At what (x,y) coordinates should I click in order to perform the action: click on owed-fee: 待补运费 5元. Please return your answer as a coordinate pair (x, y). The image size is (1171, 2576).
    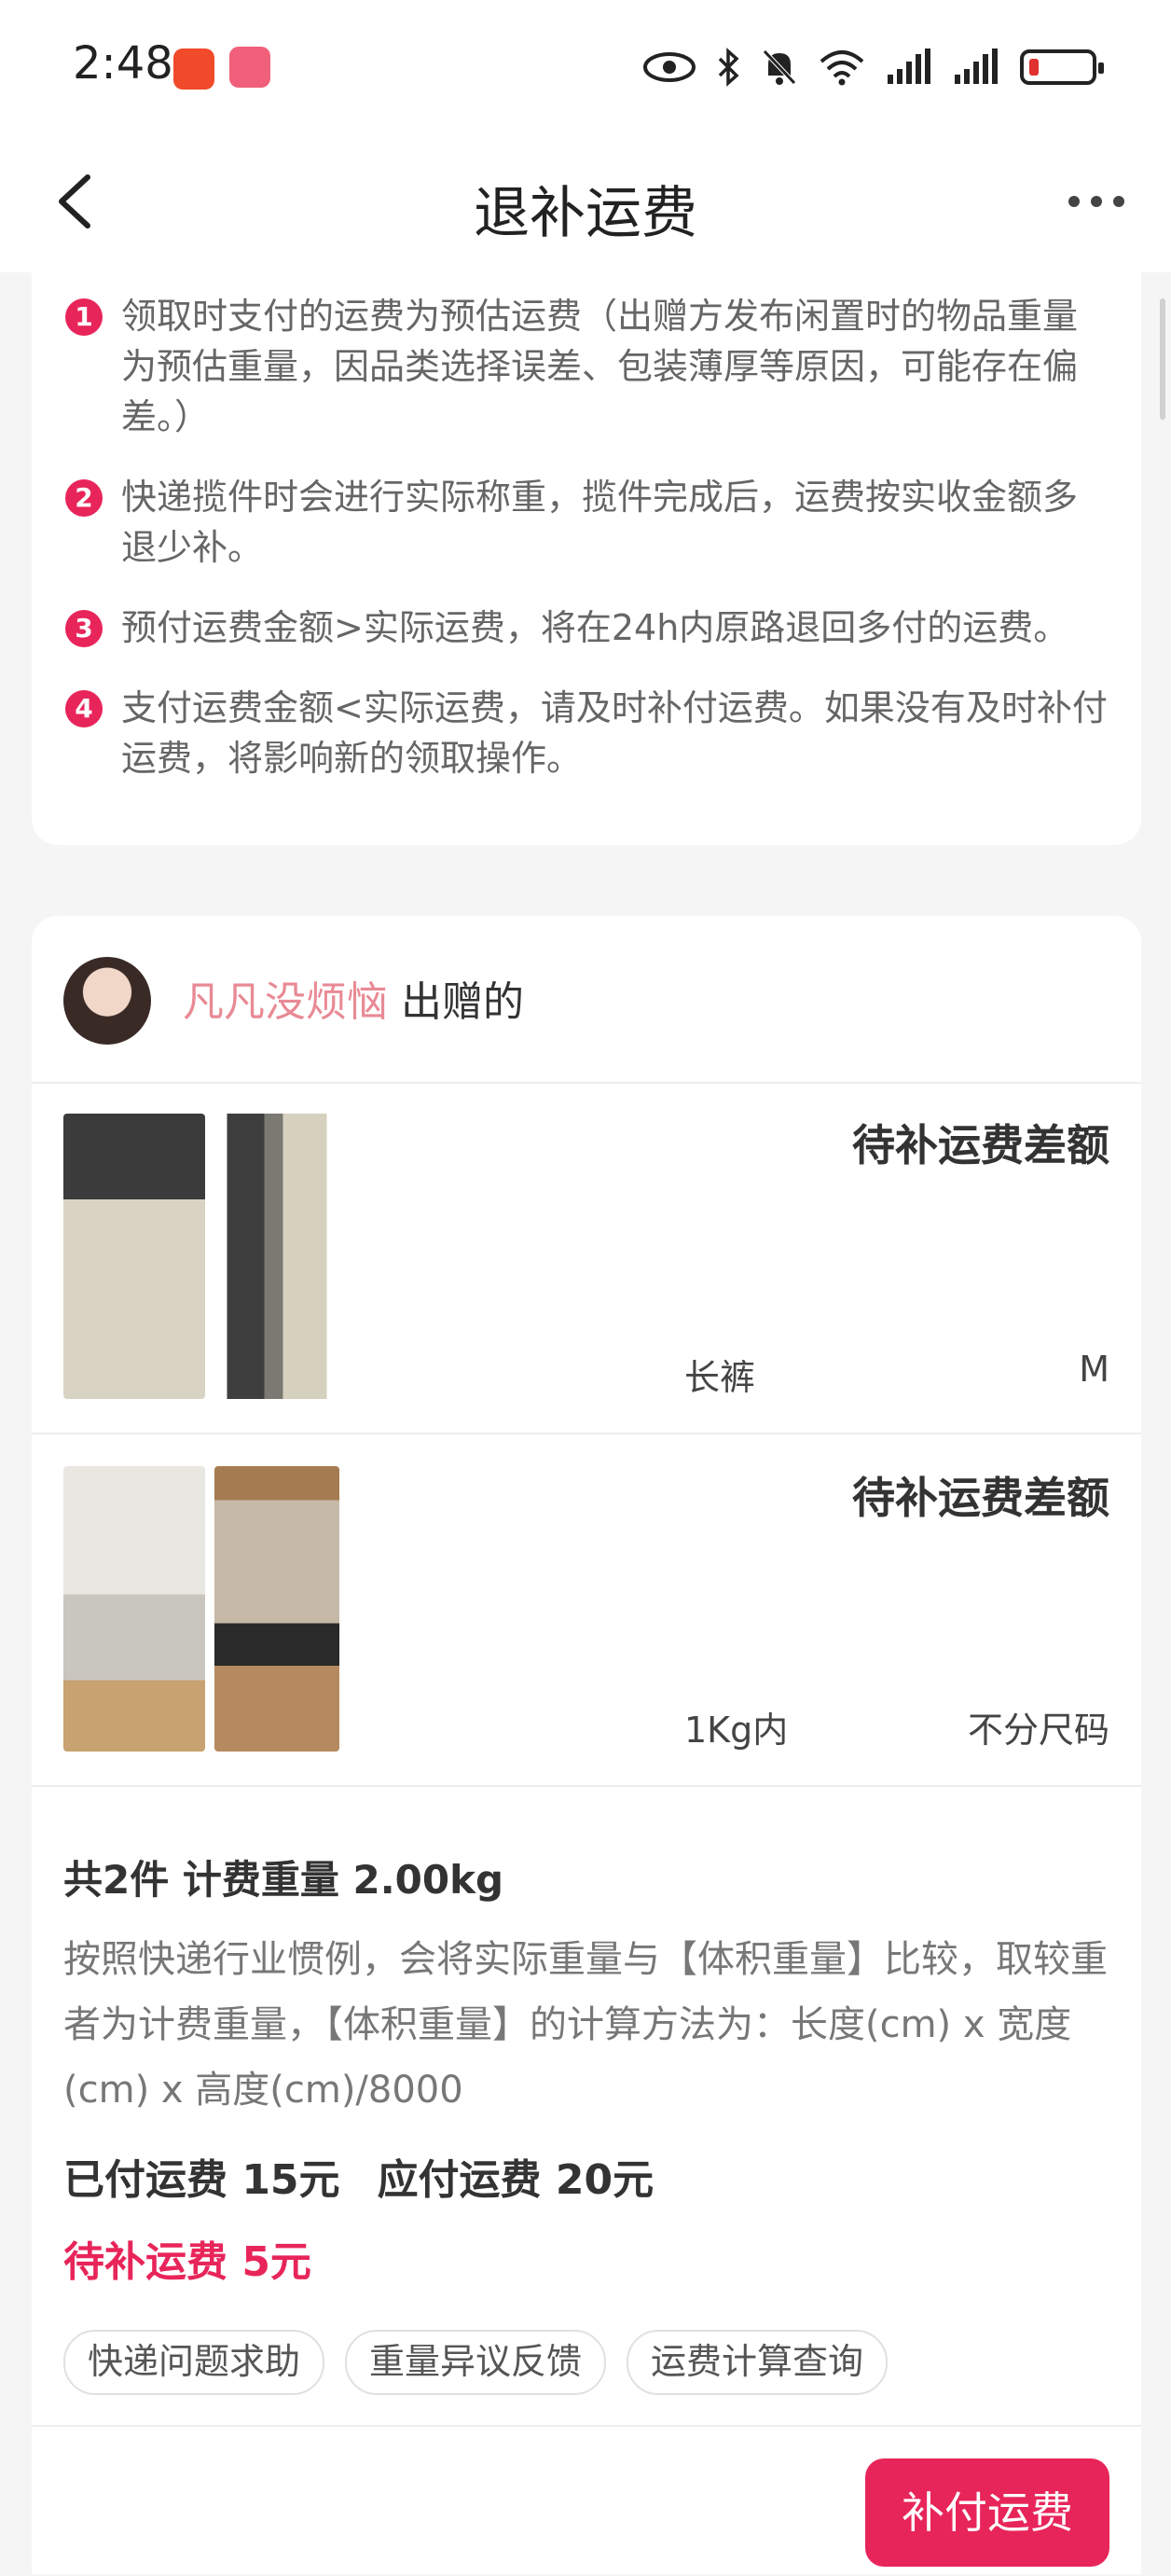
    Looking at the image, I should click on (187, 2262).